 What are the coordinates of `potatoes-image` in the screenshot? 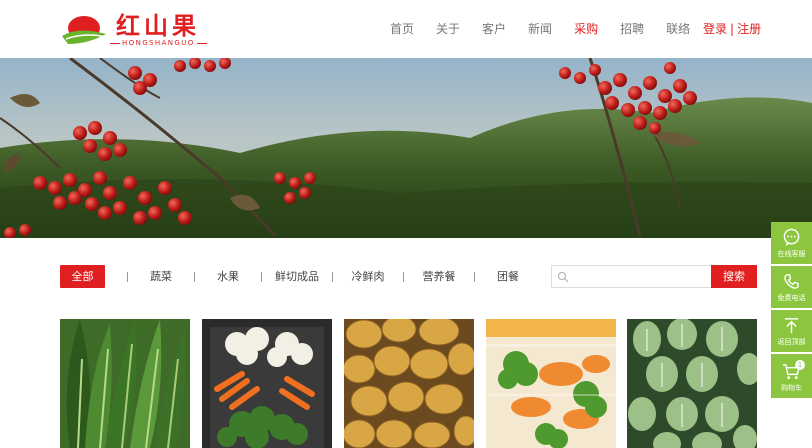 It's located at (409, 383).